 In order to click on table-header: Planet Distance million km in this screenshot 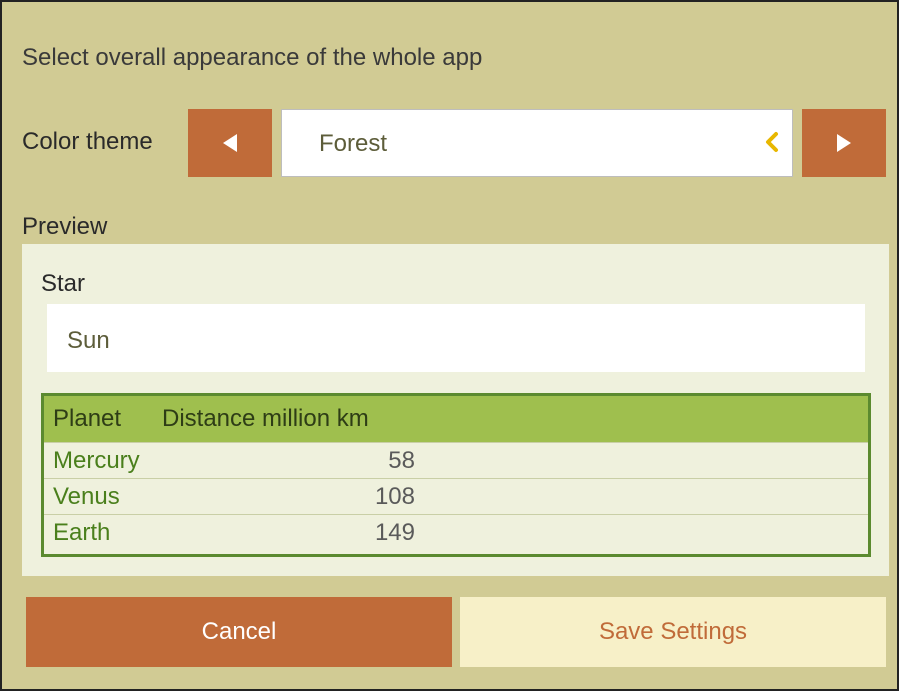, I will do `click(456, 419)`.